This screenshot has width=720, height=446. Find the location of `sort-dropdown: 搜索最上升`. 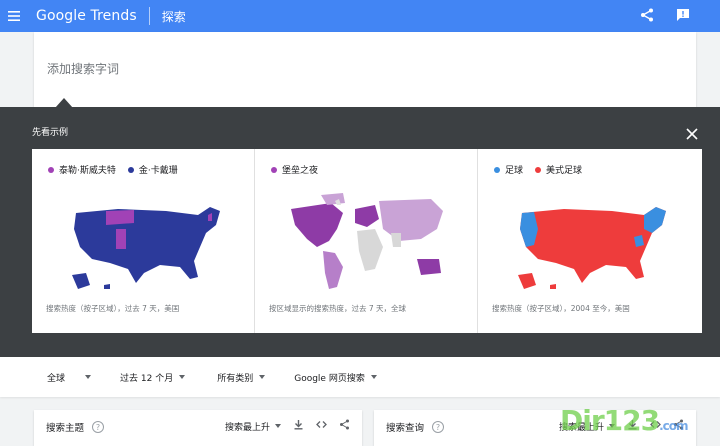

sort-dropdown: 搜索最上升 is located at coordinates (253, 426).